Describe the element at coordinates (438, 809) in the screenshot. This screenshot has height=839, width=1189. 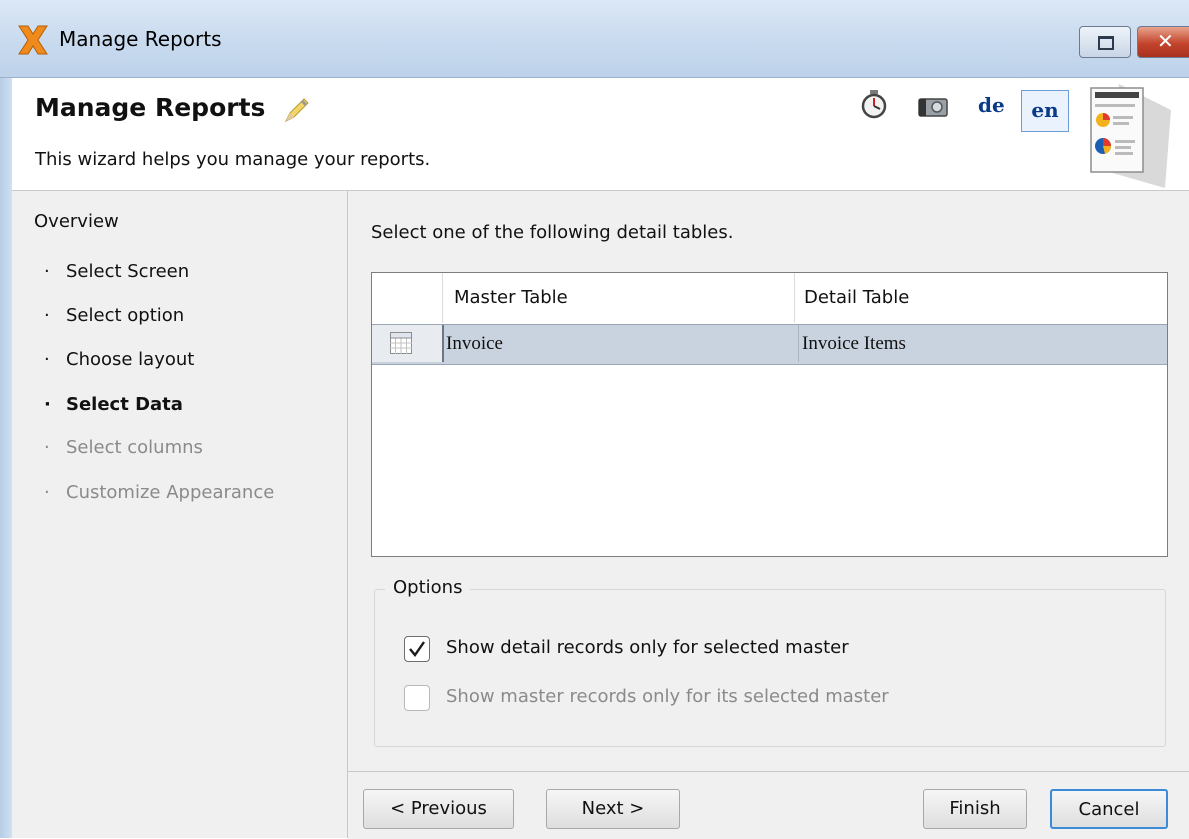
I see `previous-button: < Previous` at that location.